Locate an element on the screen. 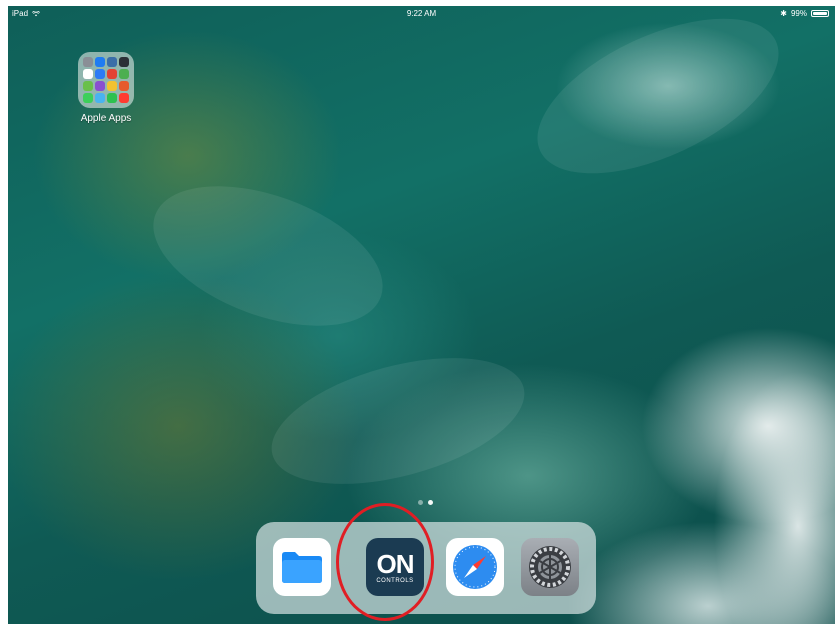 This screenshot has width=835, height=631. files-app-icon is located at coordinates (302, 567).